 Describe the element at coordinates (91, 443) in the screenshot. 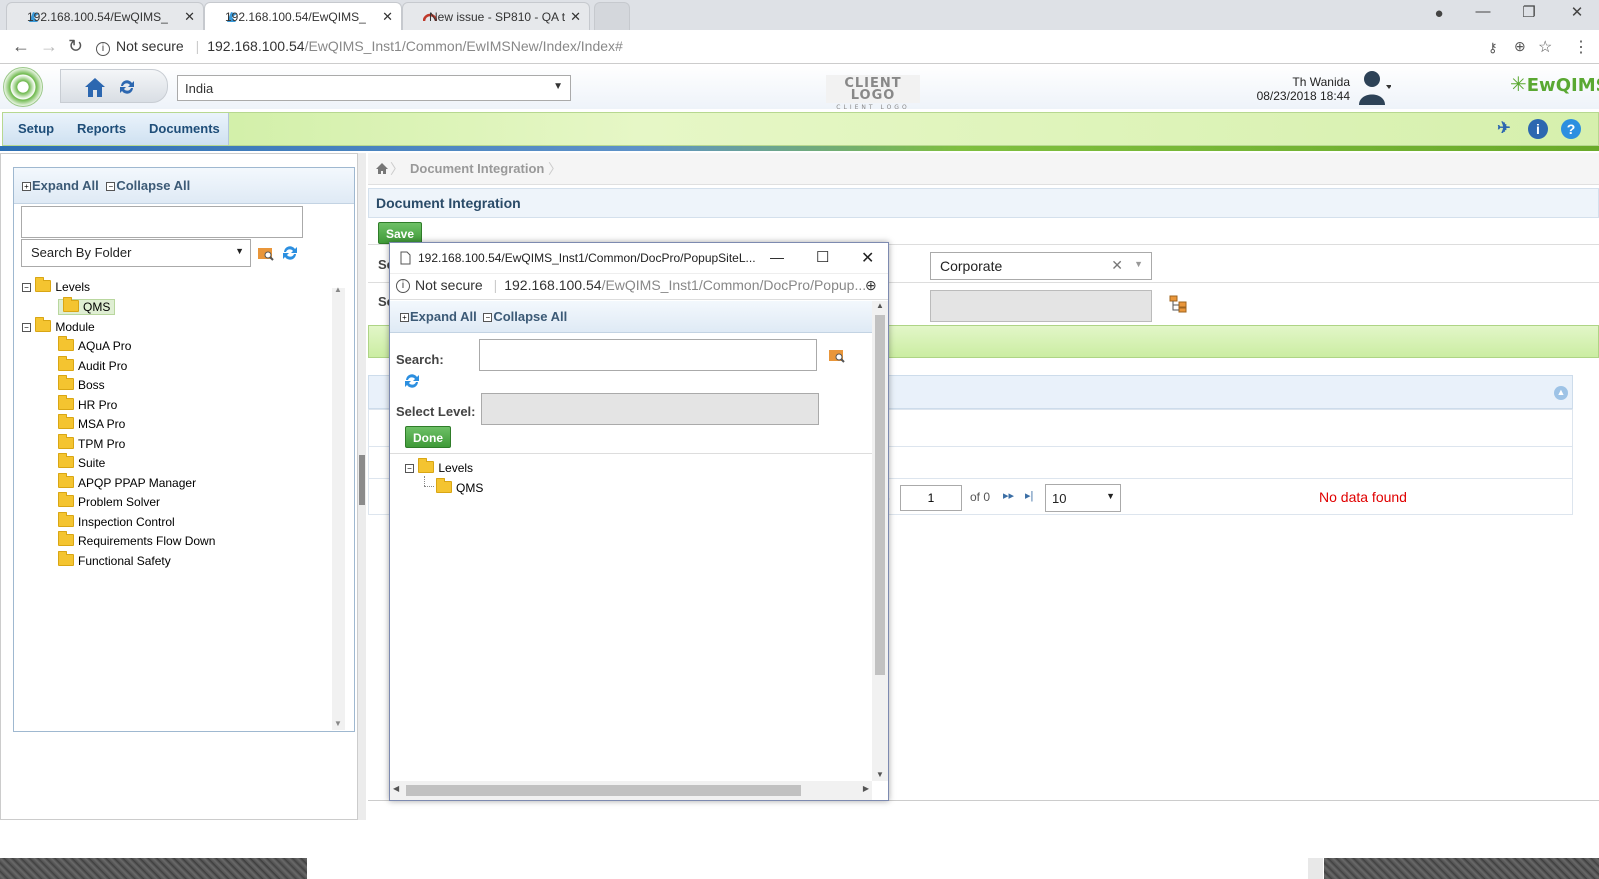

I see `tree-node-module-item: TPM Pro` at that location.